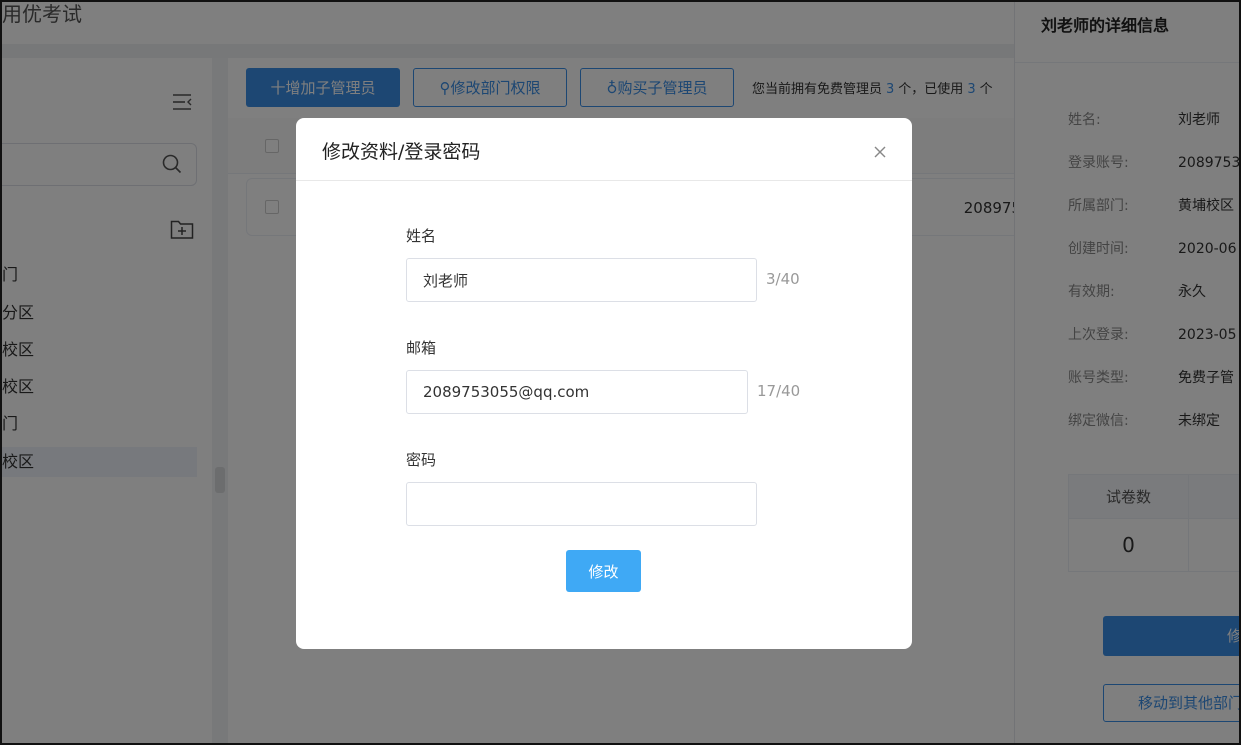  Describe the element at coordinates (581, 280) in the screenshot. I see `name-field` at that location.